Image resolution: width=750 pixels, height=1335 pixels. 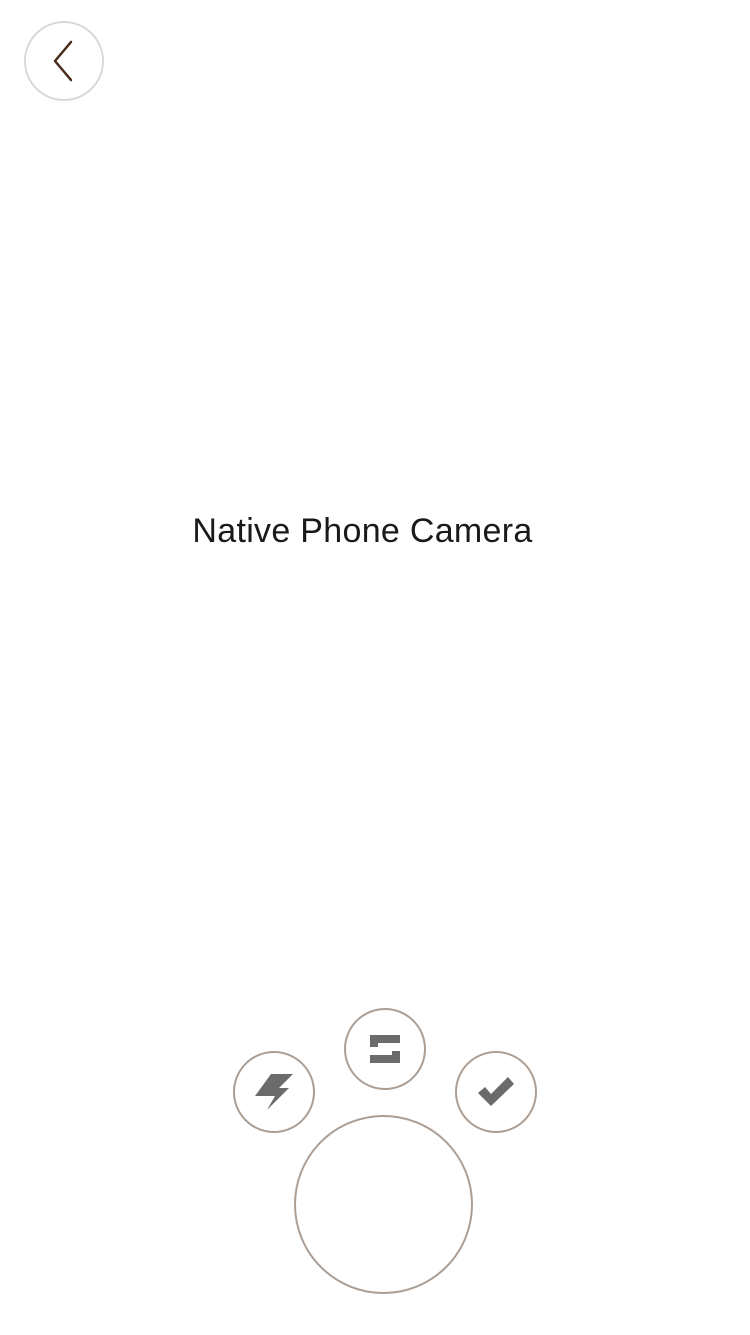 What do you see at coordinates (383, 1204) in the screenshot?
I see `shutter-button` at bounding box center [383, 1204].